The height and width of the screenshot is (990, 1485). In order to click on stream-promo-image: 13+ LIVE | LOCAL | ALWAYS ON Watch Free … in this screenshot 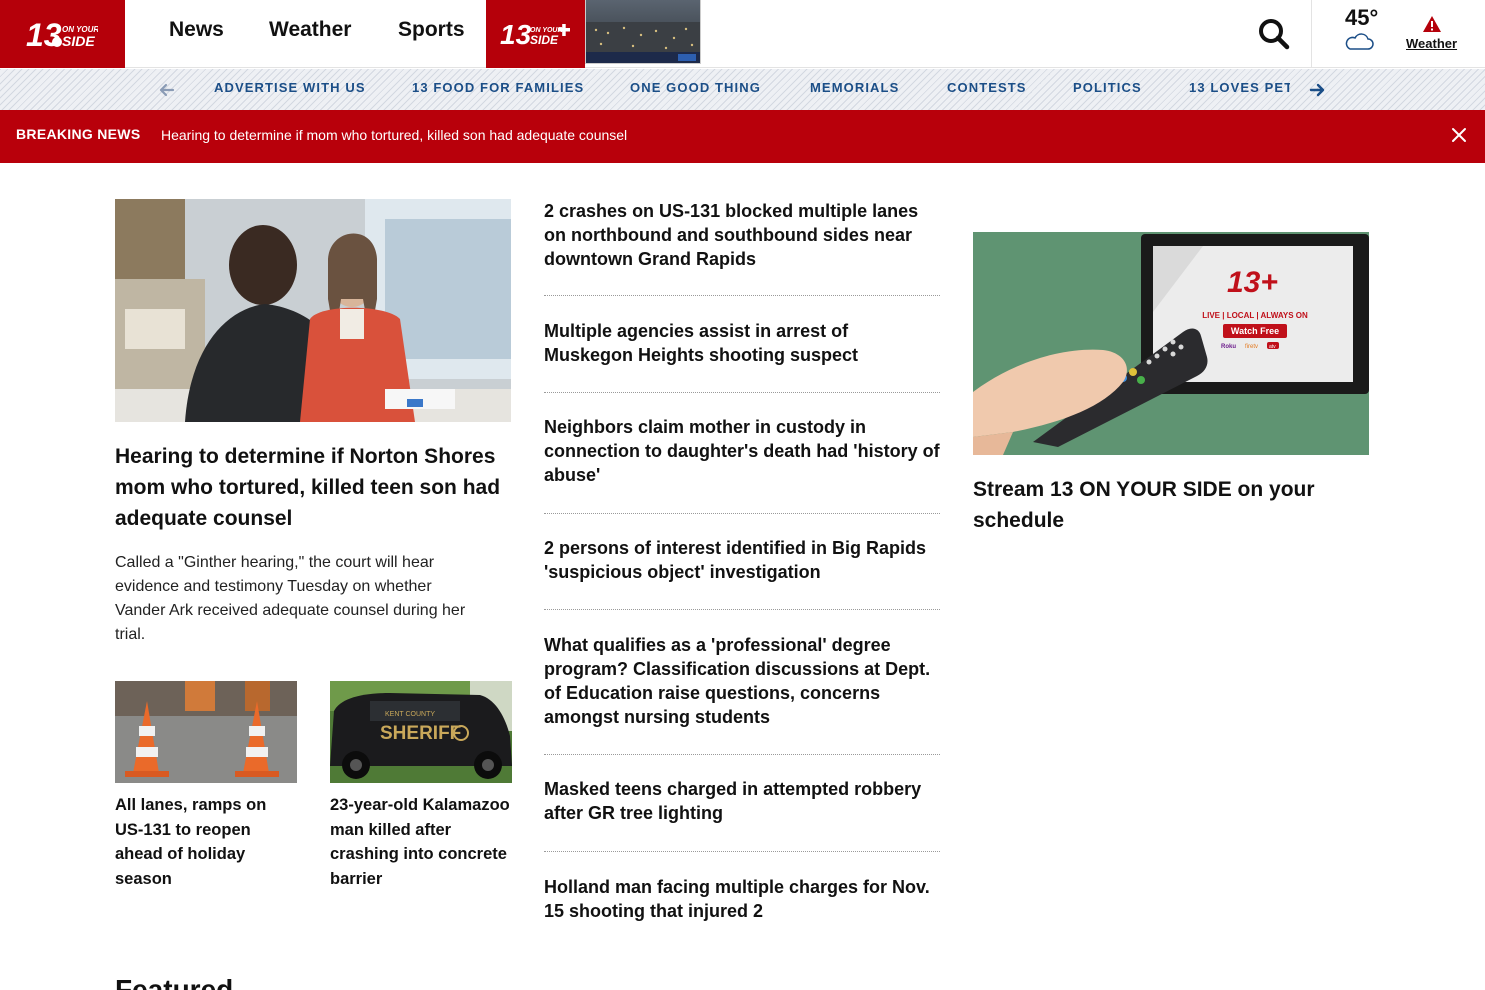, I will do `click(1171, 343)`.